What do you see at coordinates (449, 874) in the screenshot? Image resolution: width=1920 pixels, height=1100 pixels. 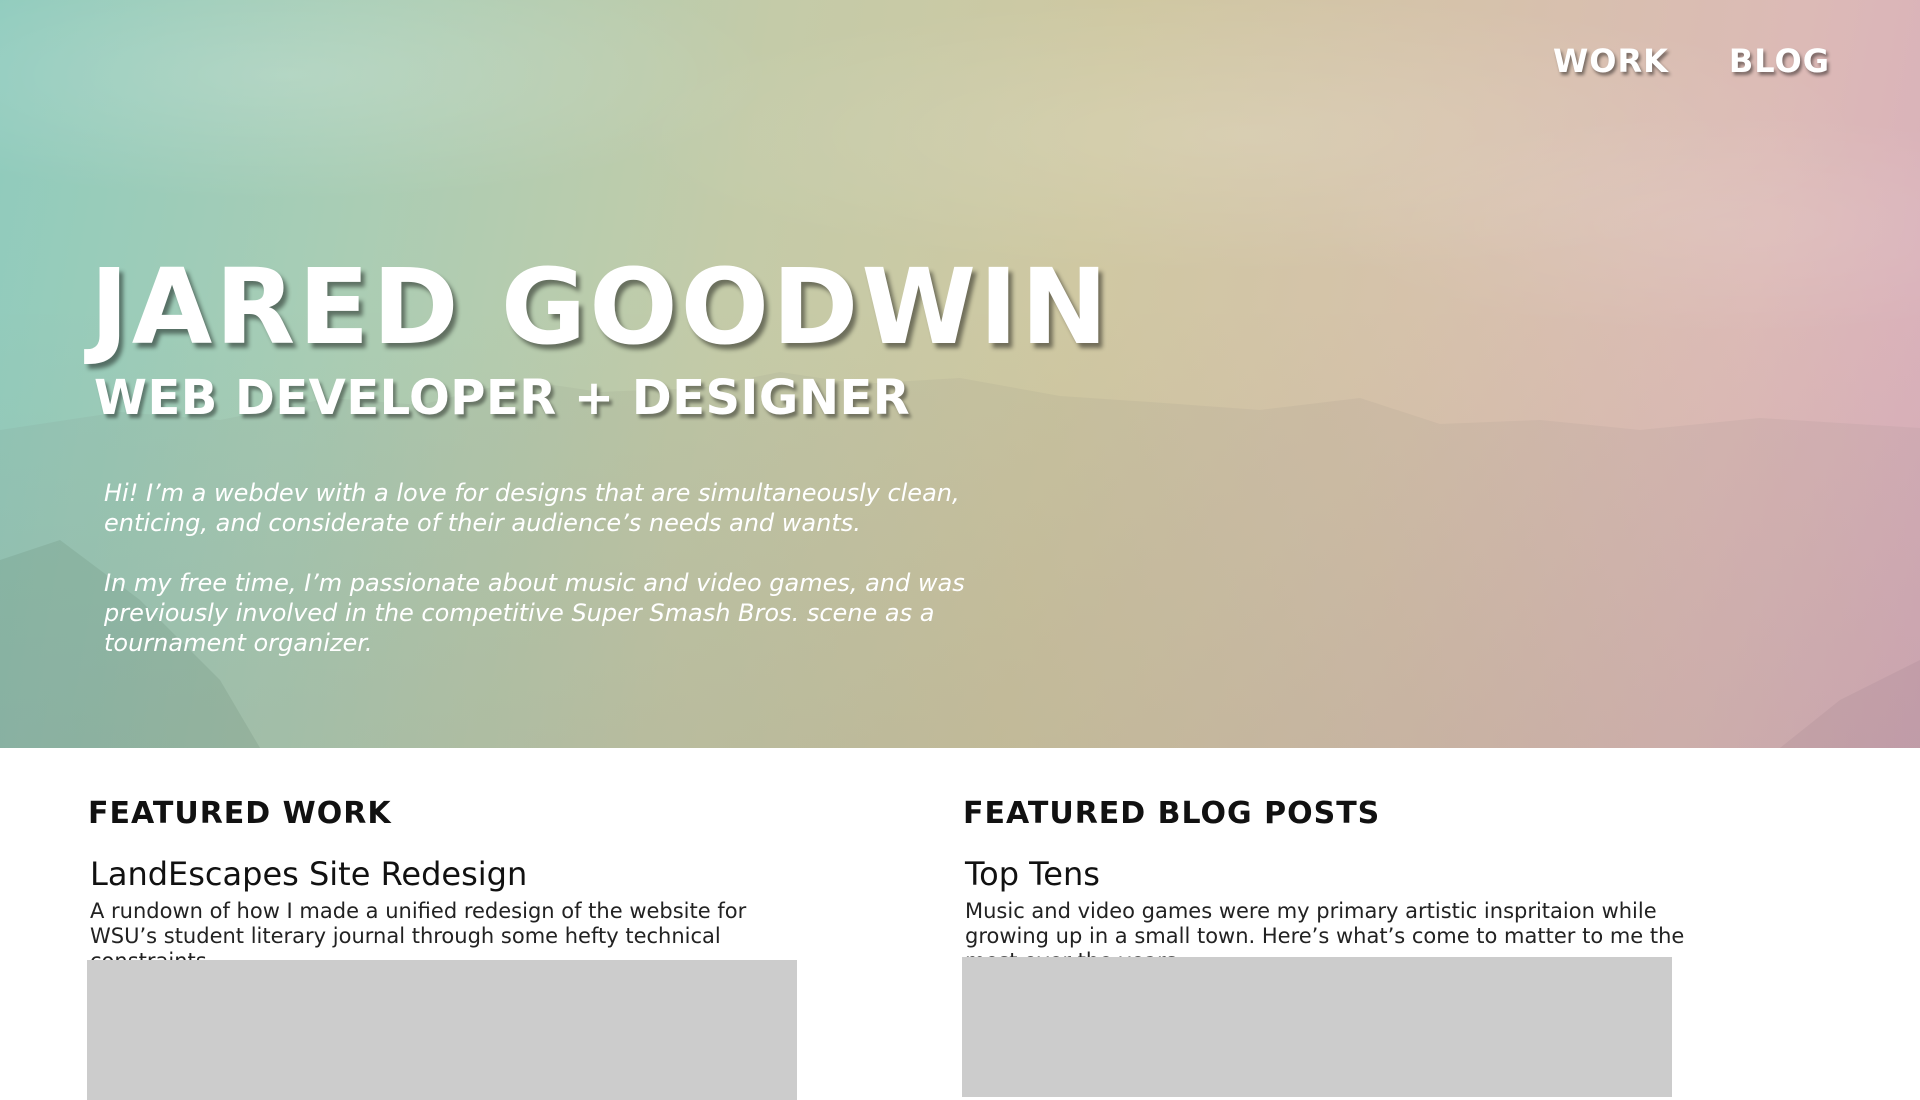 I see `featured-work-title-link: LandEscapes Site Redesign` at bounding box center [449, 874].